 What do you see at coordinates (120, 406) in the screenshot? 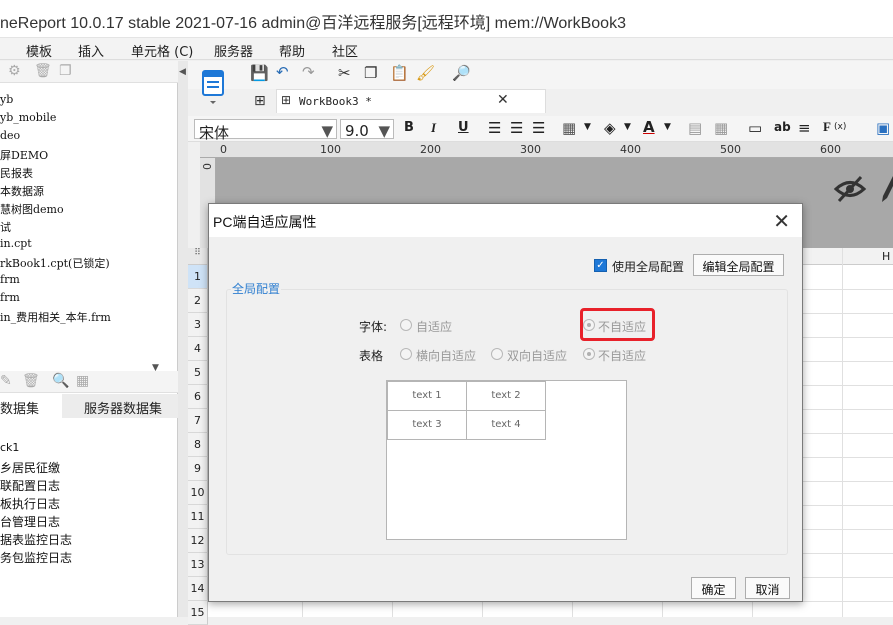
I see `tab-server-dataset: 服务器数据集` at bounding box center [120, 406].